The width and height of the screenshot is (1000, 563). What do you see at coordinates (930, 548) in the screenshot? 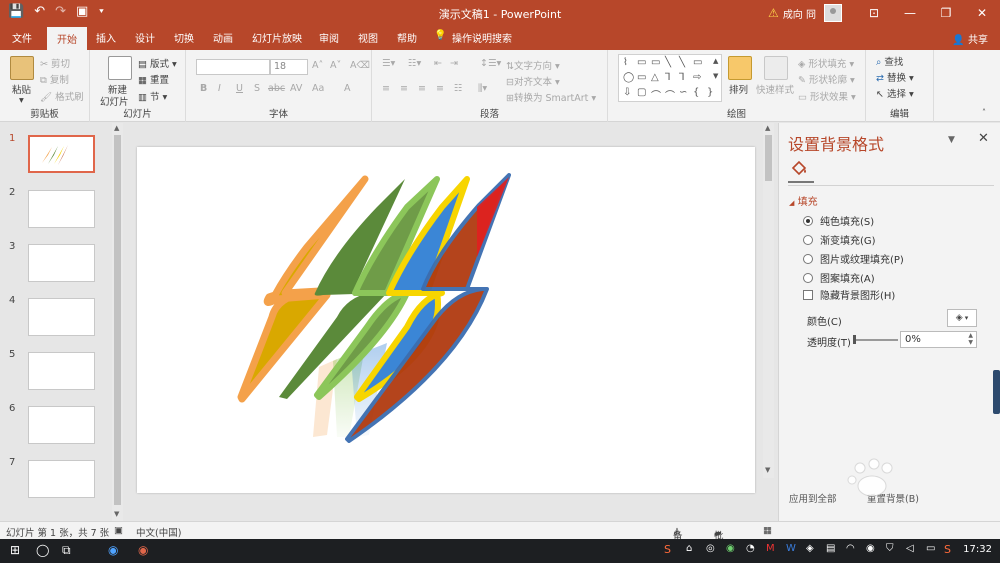
I see `keyboard-icon: ▭` at bounding box center [930, 548].